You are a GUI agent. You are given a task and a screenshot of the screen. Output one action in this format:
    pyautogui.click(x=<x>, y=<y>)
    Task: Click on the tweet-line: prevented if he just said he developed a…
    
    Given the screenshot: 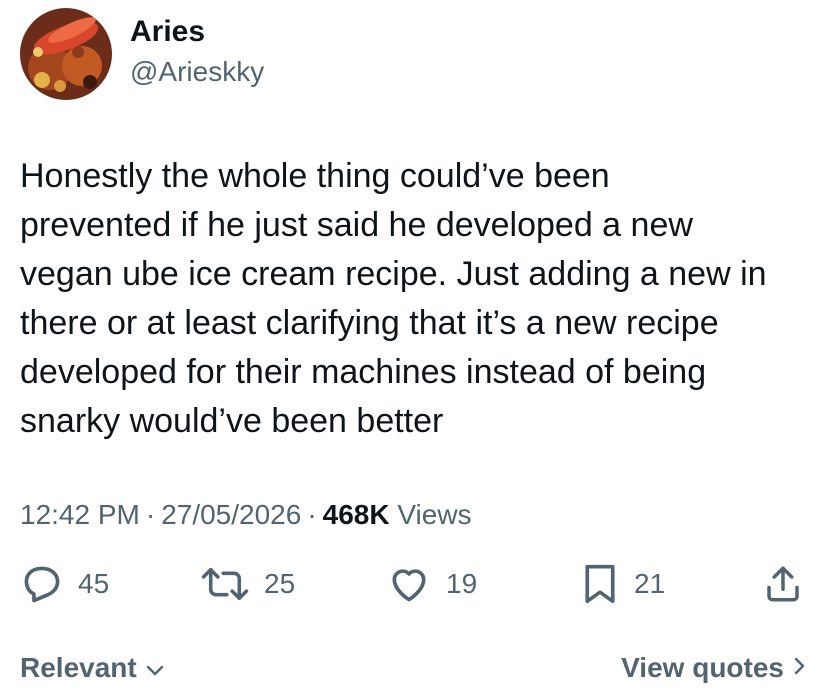 What is the action you would take?
    pyautogui.click(x=356, y=225)
    